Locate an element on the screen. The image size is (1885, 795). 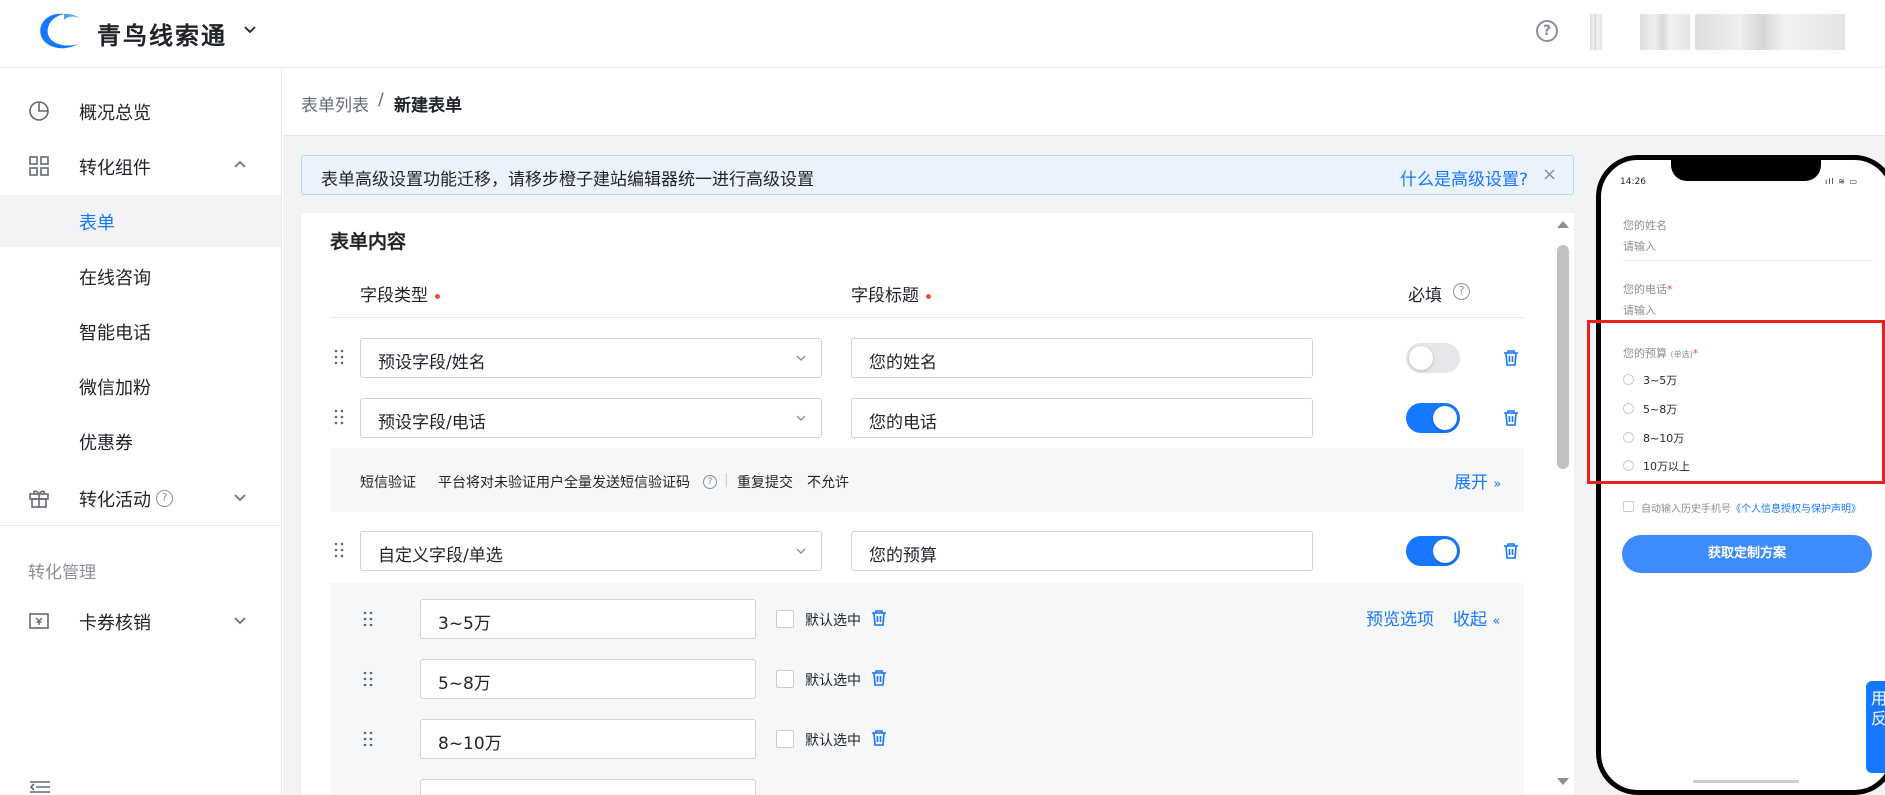
sidebar-item-card-verify: 卡券核销 is located at coordinates (140, 621).